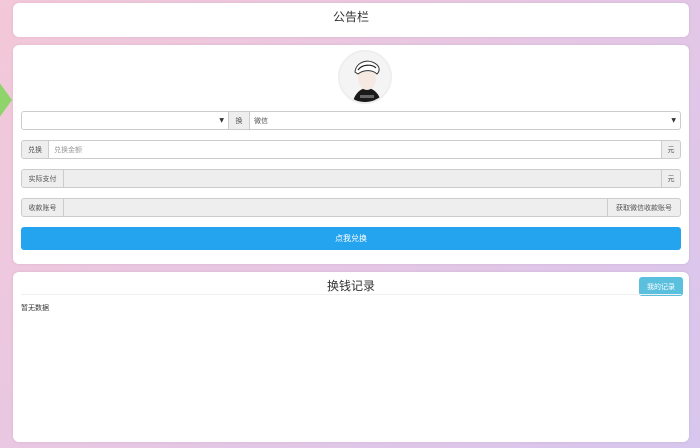  Describe the element at coordinates (671, 178) in the screenshot. I see `actual-pay-unit: 元` at that location.